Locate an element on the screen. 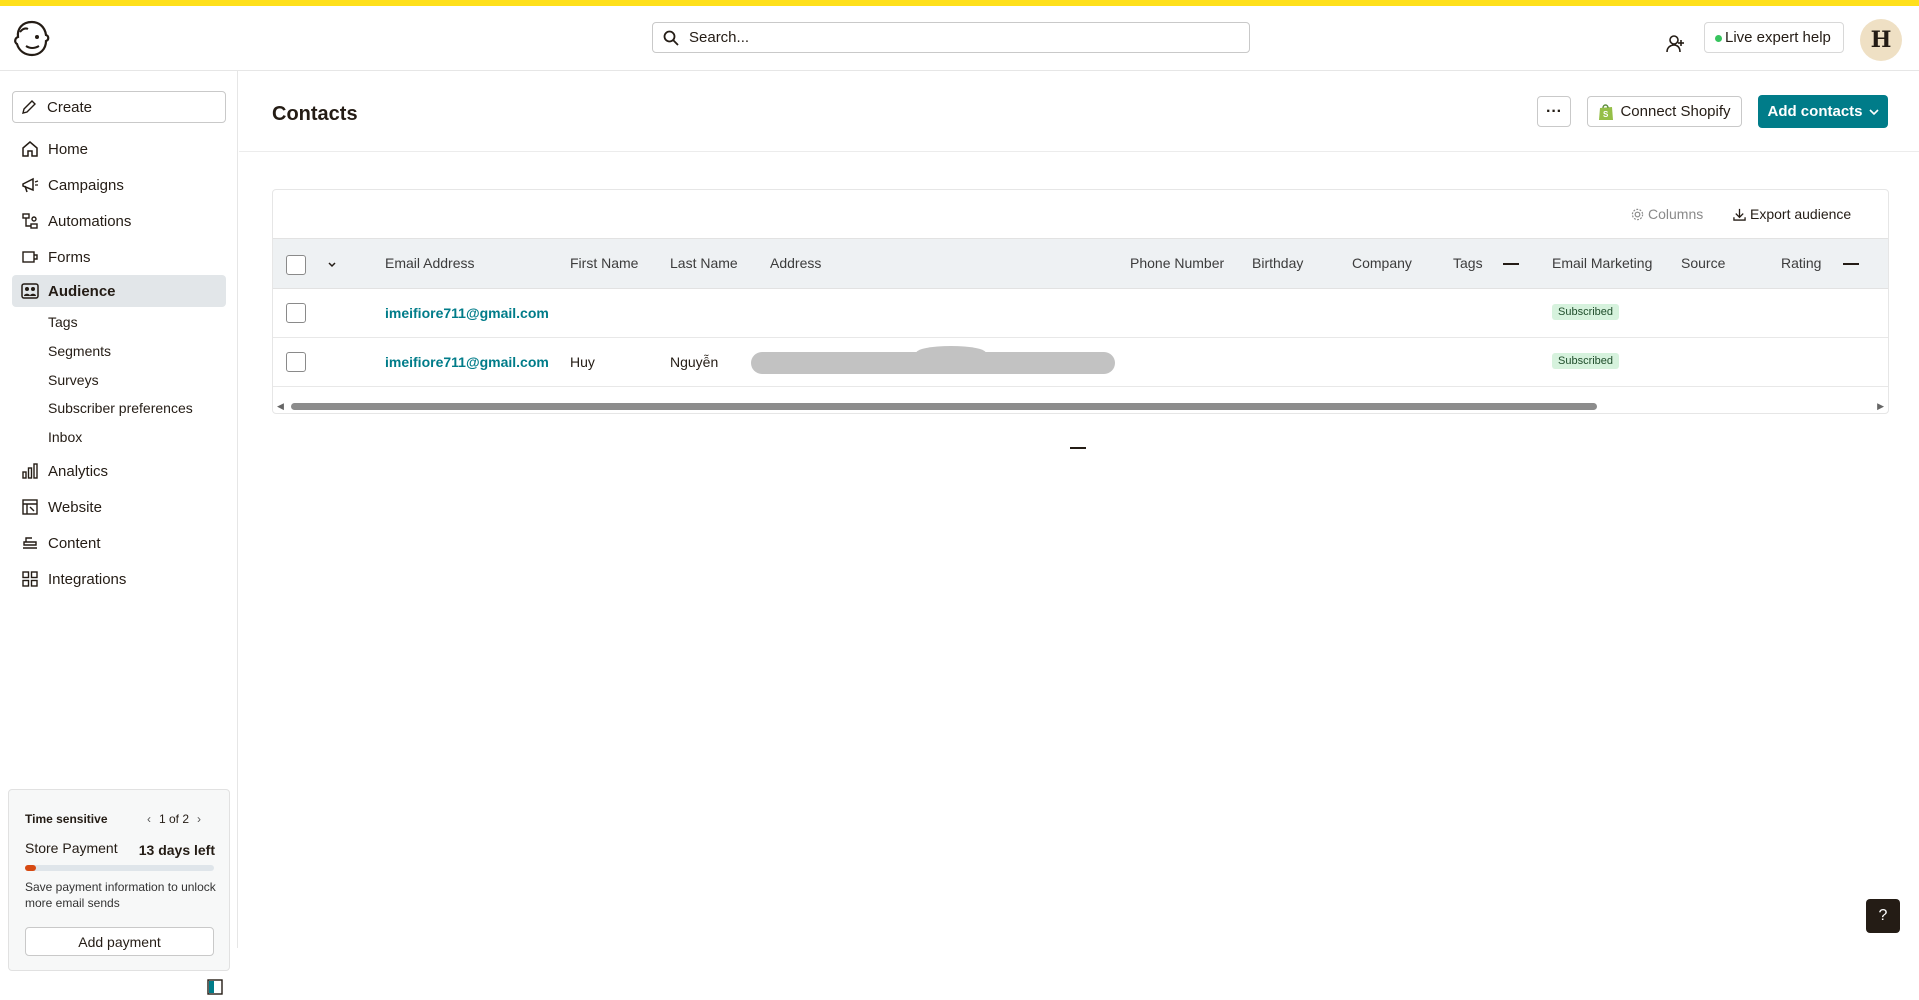 The height and width of the screenshot is (1000, 1919). sidebar-item-label: Forms is located at coordinates (69, 257).